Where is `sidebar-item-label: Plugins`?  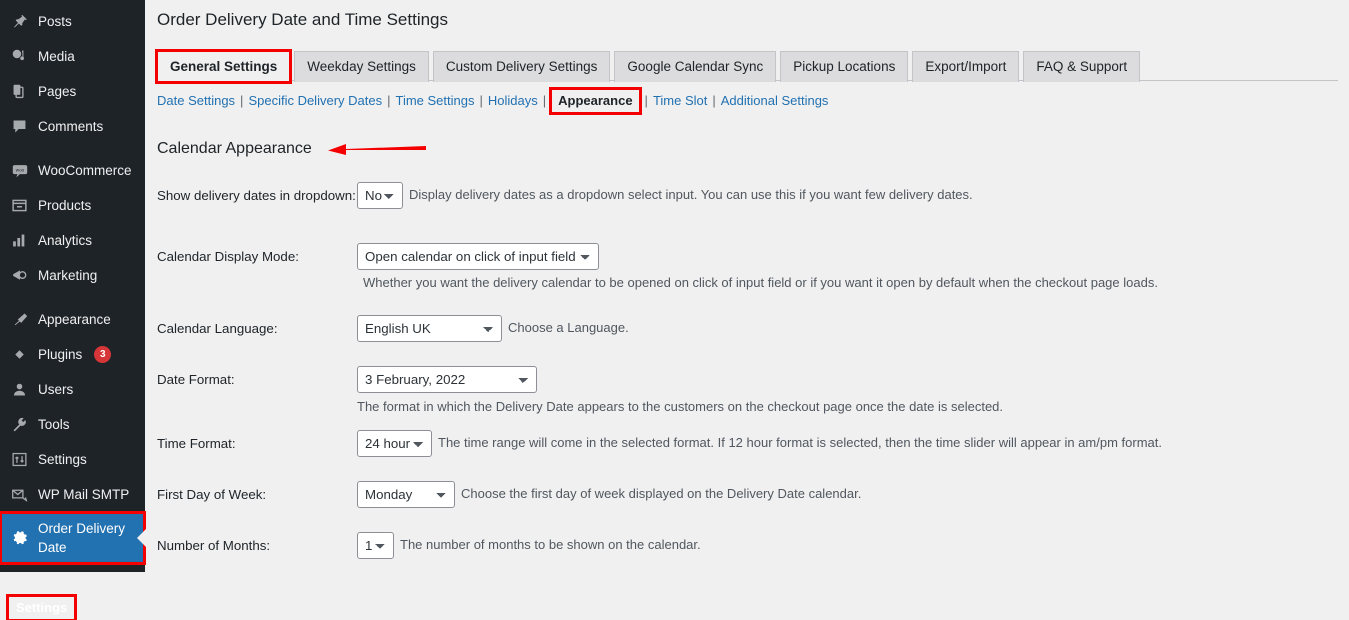
sidebar-item-label: Plugins is located at coordinates (60, 354).